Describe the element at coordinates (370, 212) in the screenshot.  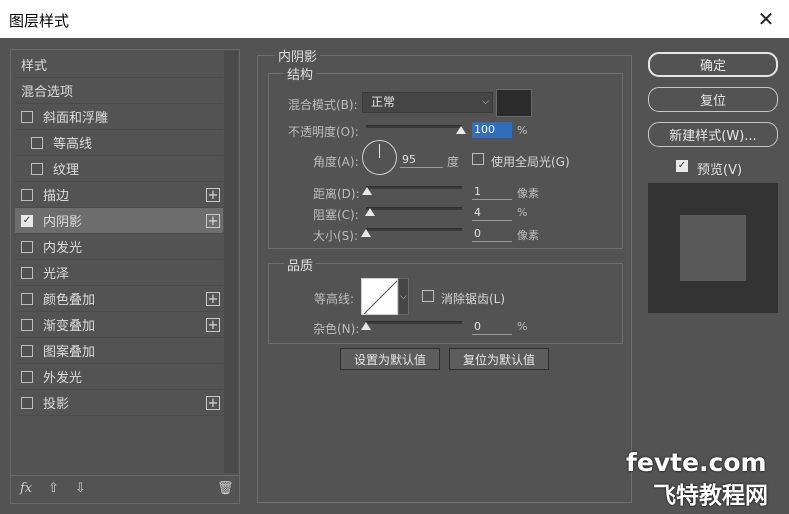
I see `choke-slider-thumb` at that location.